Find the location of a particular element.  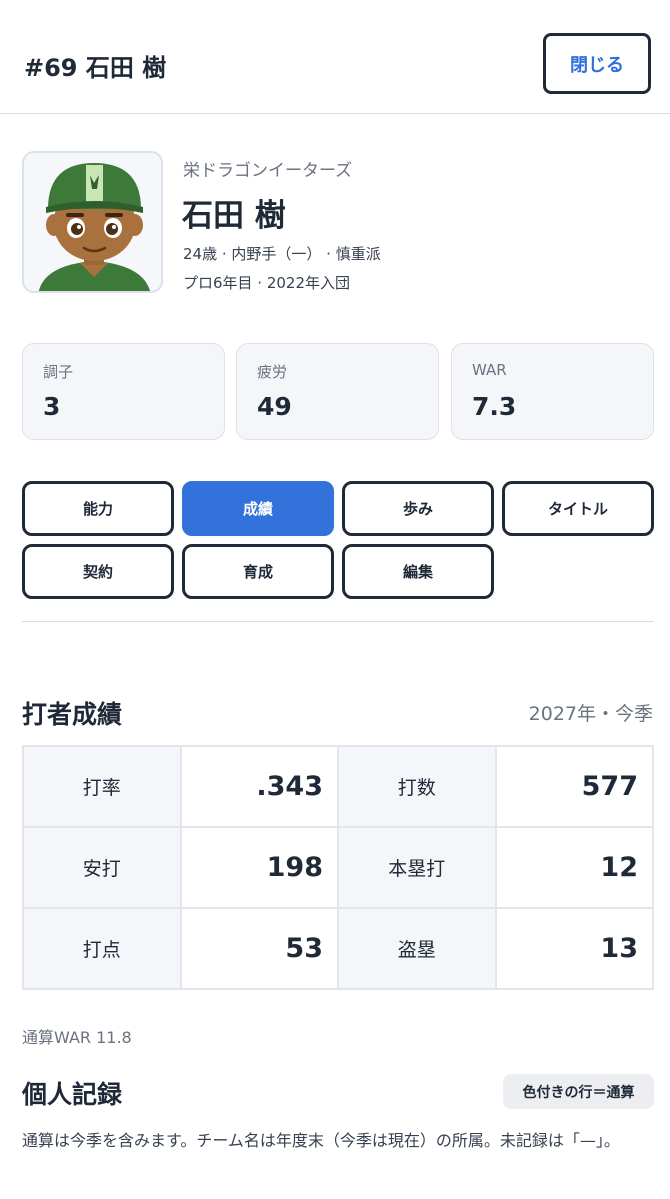

total-war: 通算WAR 11.8 is located at coordinates (77, 1037).